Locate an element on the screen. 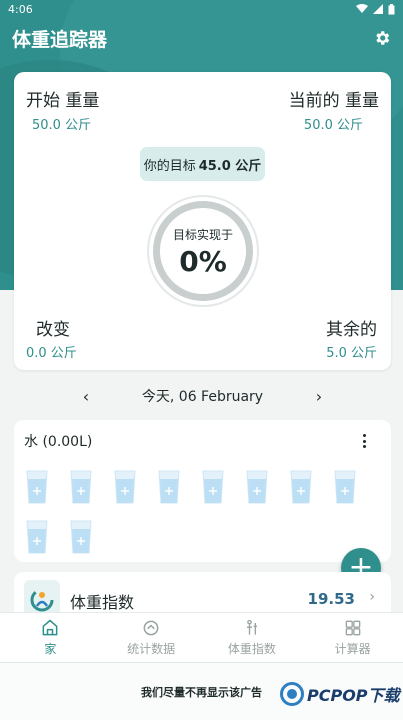 The image size is (403, 720). watermark: PCPOP下载 is located at coordinates (340, 694).